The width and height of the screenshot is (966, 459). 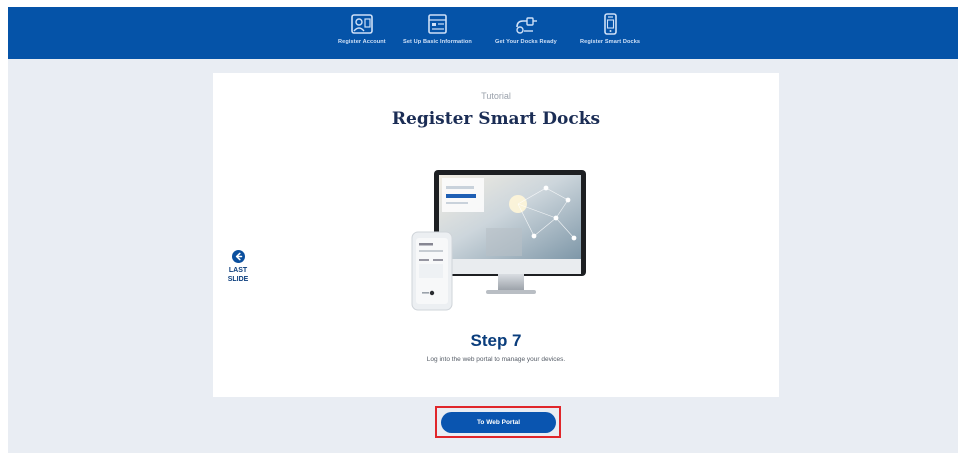 What do you see at coordinates (362, 35) in the screenshot?
I see `nav-step-register-account: Register Account` at bounding box center [362, 35].